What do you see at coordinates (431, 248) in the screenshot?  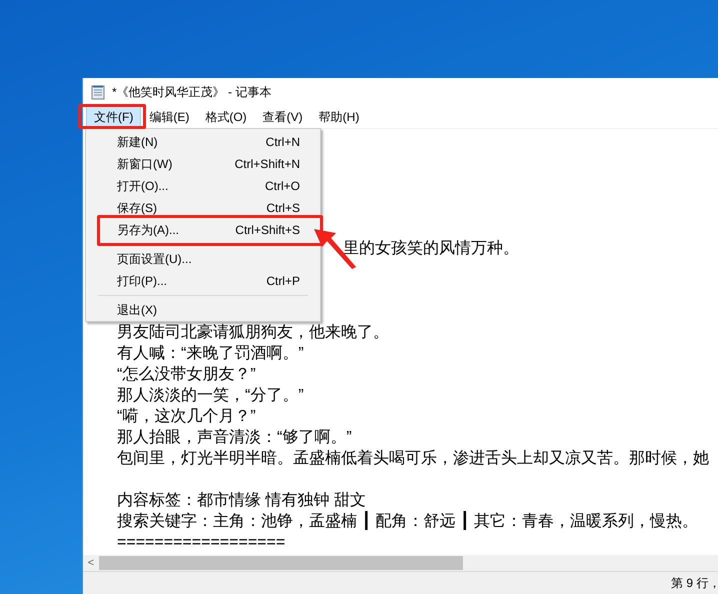 I see `text-line: 里的女孩笑的风情万种。` at bounding box center [431, 248].